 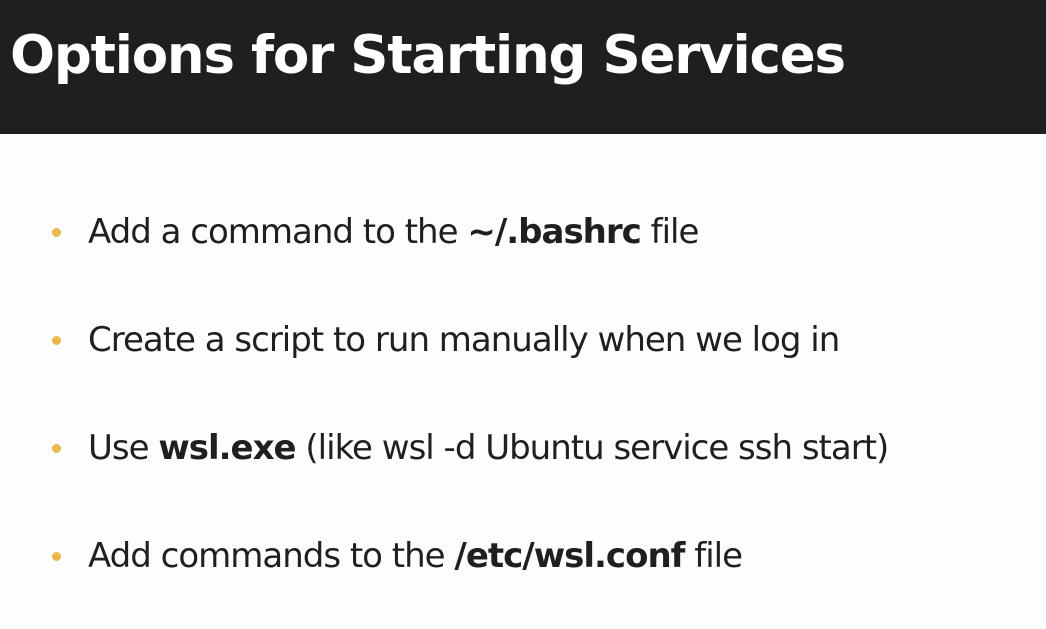 I want to click on bullet-text-bold: ~/.bashrc, so click(x=554, y=232).